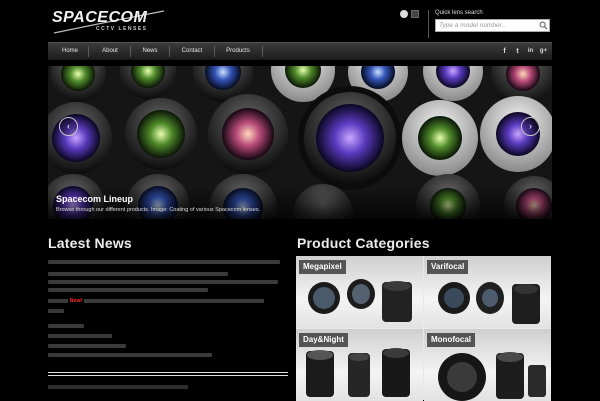  What do you see at coordinates (156, 301) in the screenshot?
I see `news-highlight-line: New!` at bounding box center [156, 301].